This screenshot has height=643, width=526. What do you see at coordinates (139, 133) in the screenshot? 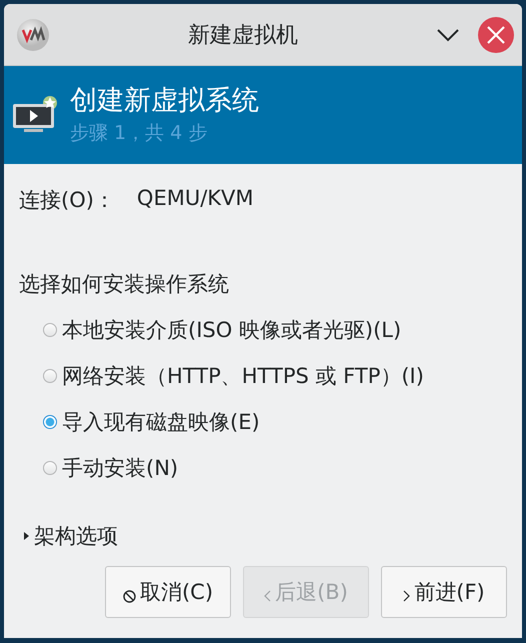
I see `step-indicator: 步骤 1，共 4 步` at bounding box center [139, 133].